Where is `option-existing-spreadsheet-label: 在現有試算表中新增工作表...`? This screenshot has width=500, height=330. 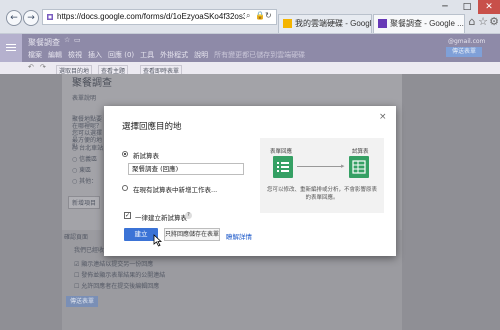 option-existing-spreadsheet-label: 在現有試算表中新增工作表... is located at coordinates (175, 190).